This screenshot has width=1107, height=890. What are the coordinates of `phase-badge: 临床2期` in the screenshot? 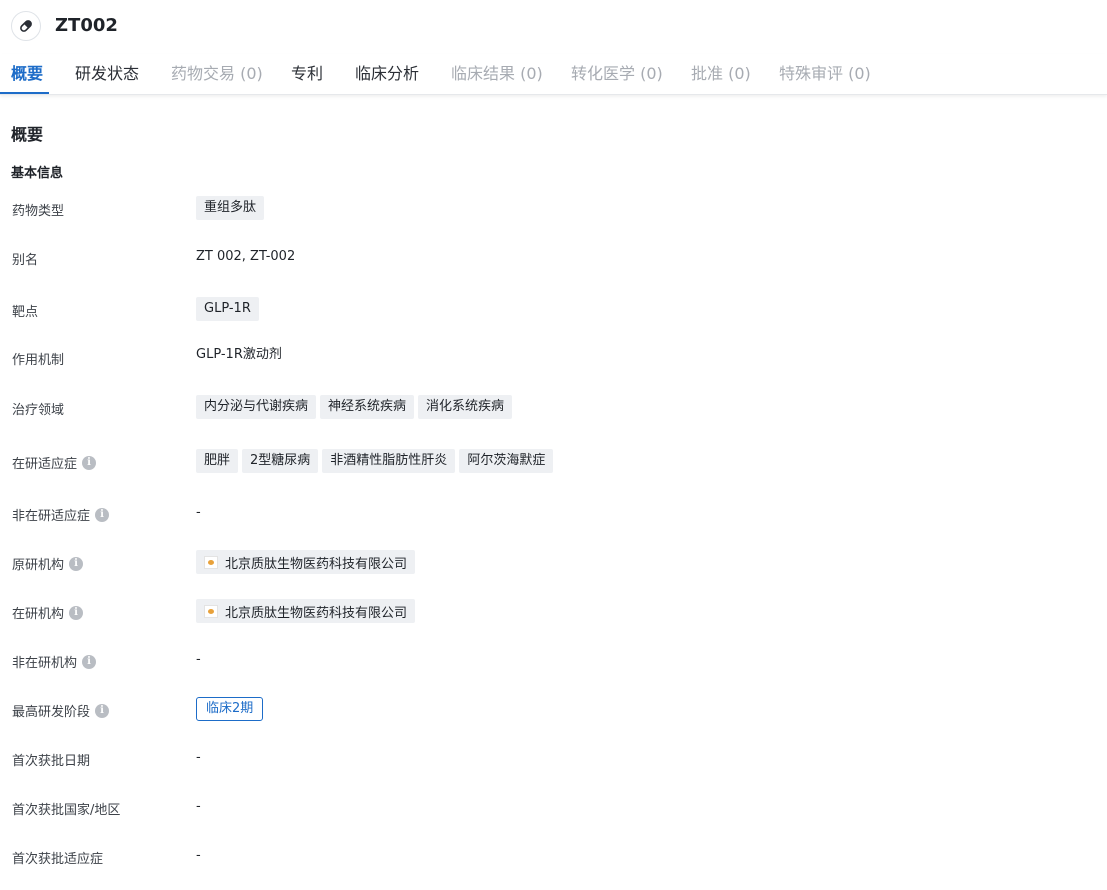 It's located at (230, 709).